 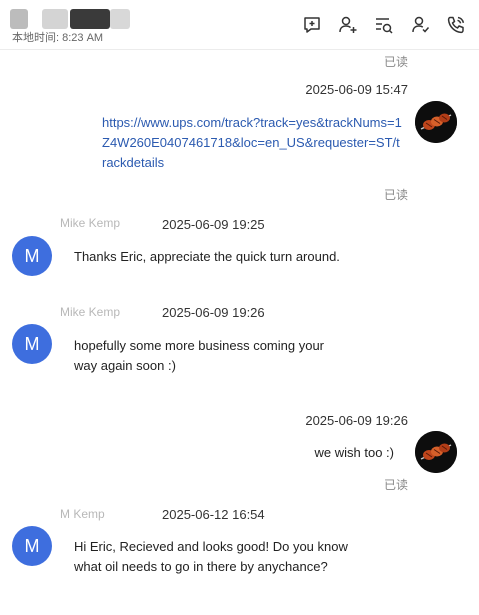 I want to click on message-line: hopefully some more business coming your, so click(x=199, y=345).